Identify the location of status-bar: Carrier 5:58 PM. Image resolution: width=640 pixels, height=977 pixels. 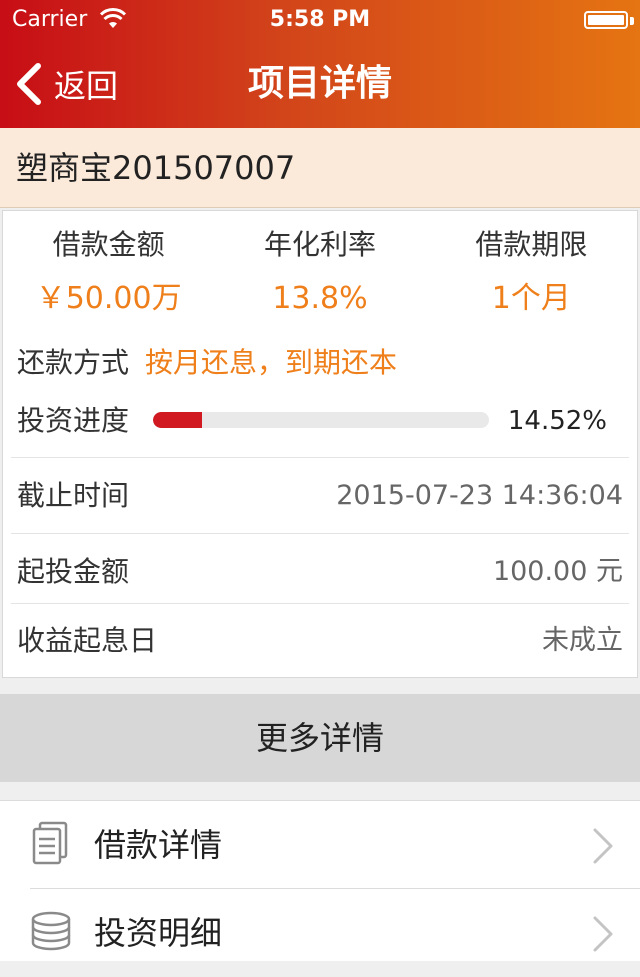
(320, 20).